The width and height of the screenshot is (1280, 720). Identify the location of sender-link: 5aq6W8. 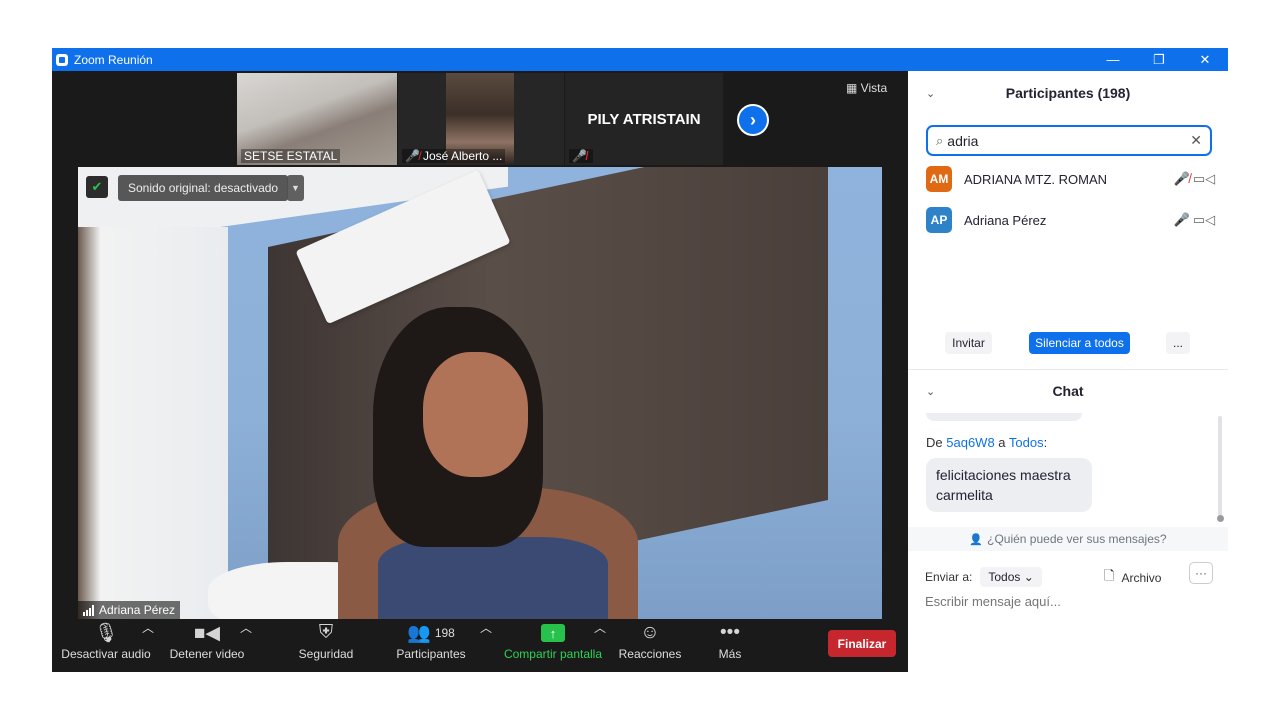
(970, 442).